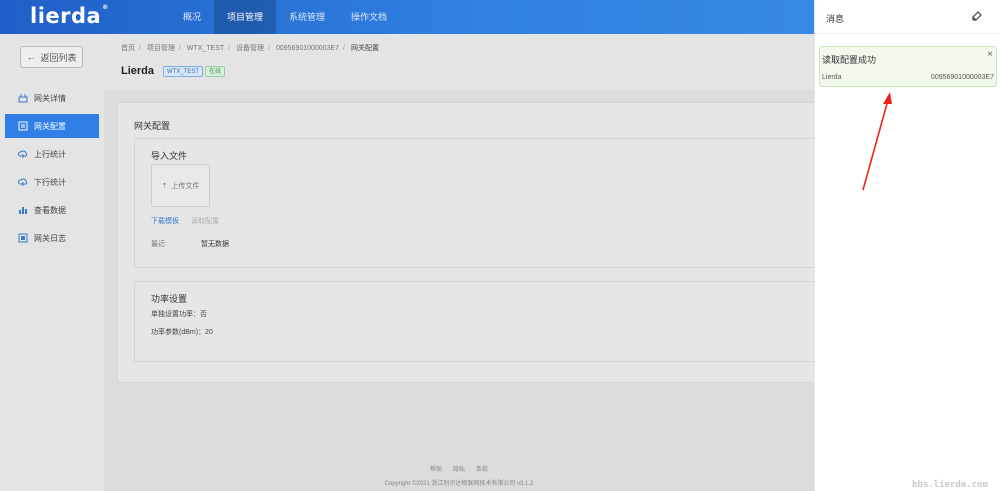 The image size is (1000, 491). I want to click on side-menu: 网关详情 网关配置 上行统计 下行统计 查看数据 网关日志, so click(52, 170).